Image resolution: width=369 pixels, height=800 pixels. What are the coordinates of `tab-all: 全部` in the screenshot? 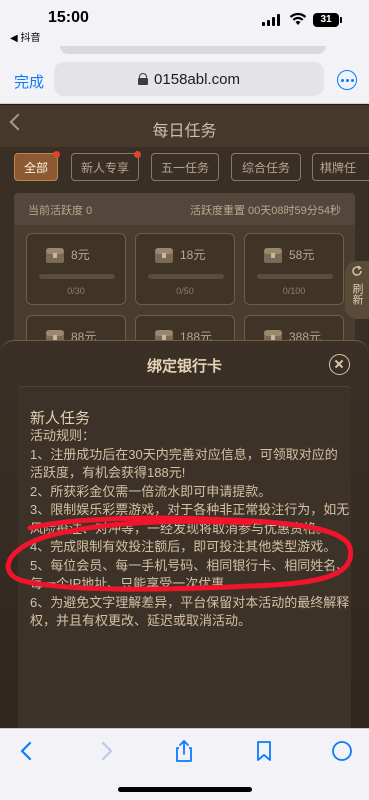 It's located at (37, 166).